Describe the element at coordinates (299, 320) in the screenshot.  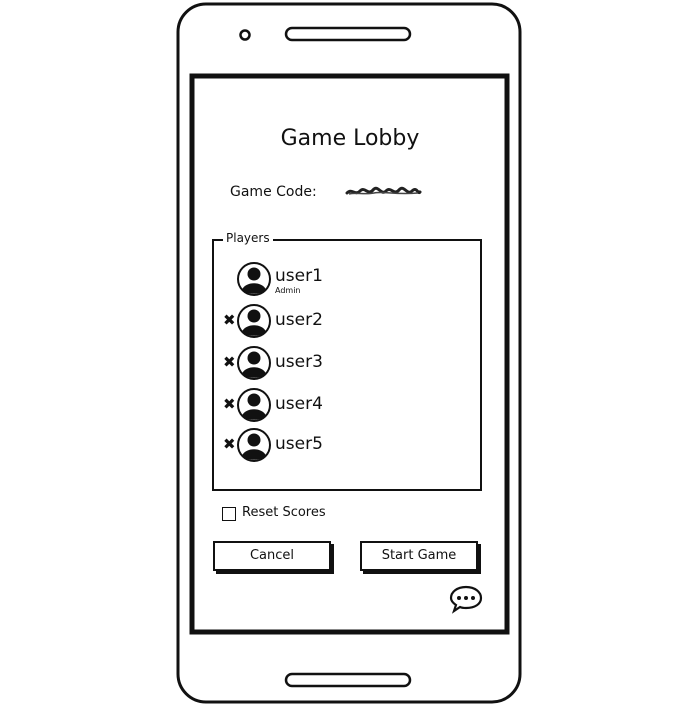
I see `player-name: user2` at that location.